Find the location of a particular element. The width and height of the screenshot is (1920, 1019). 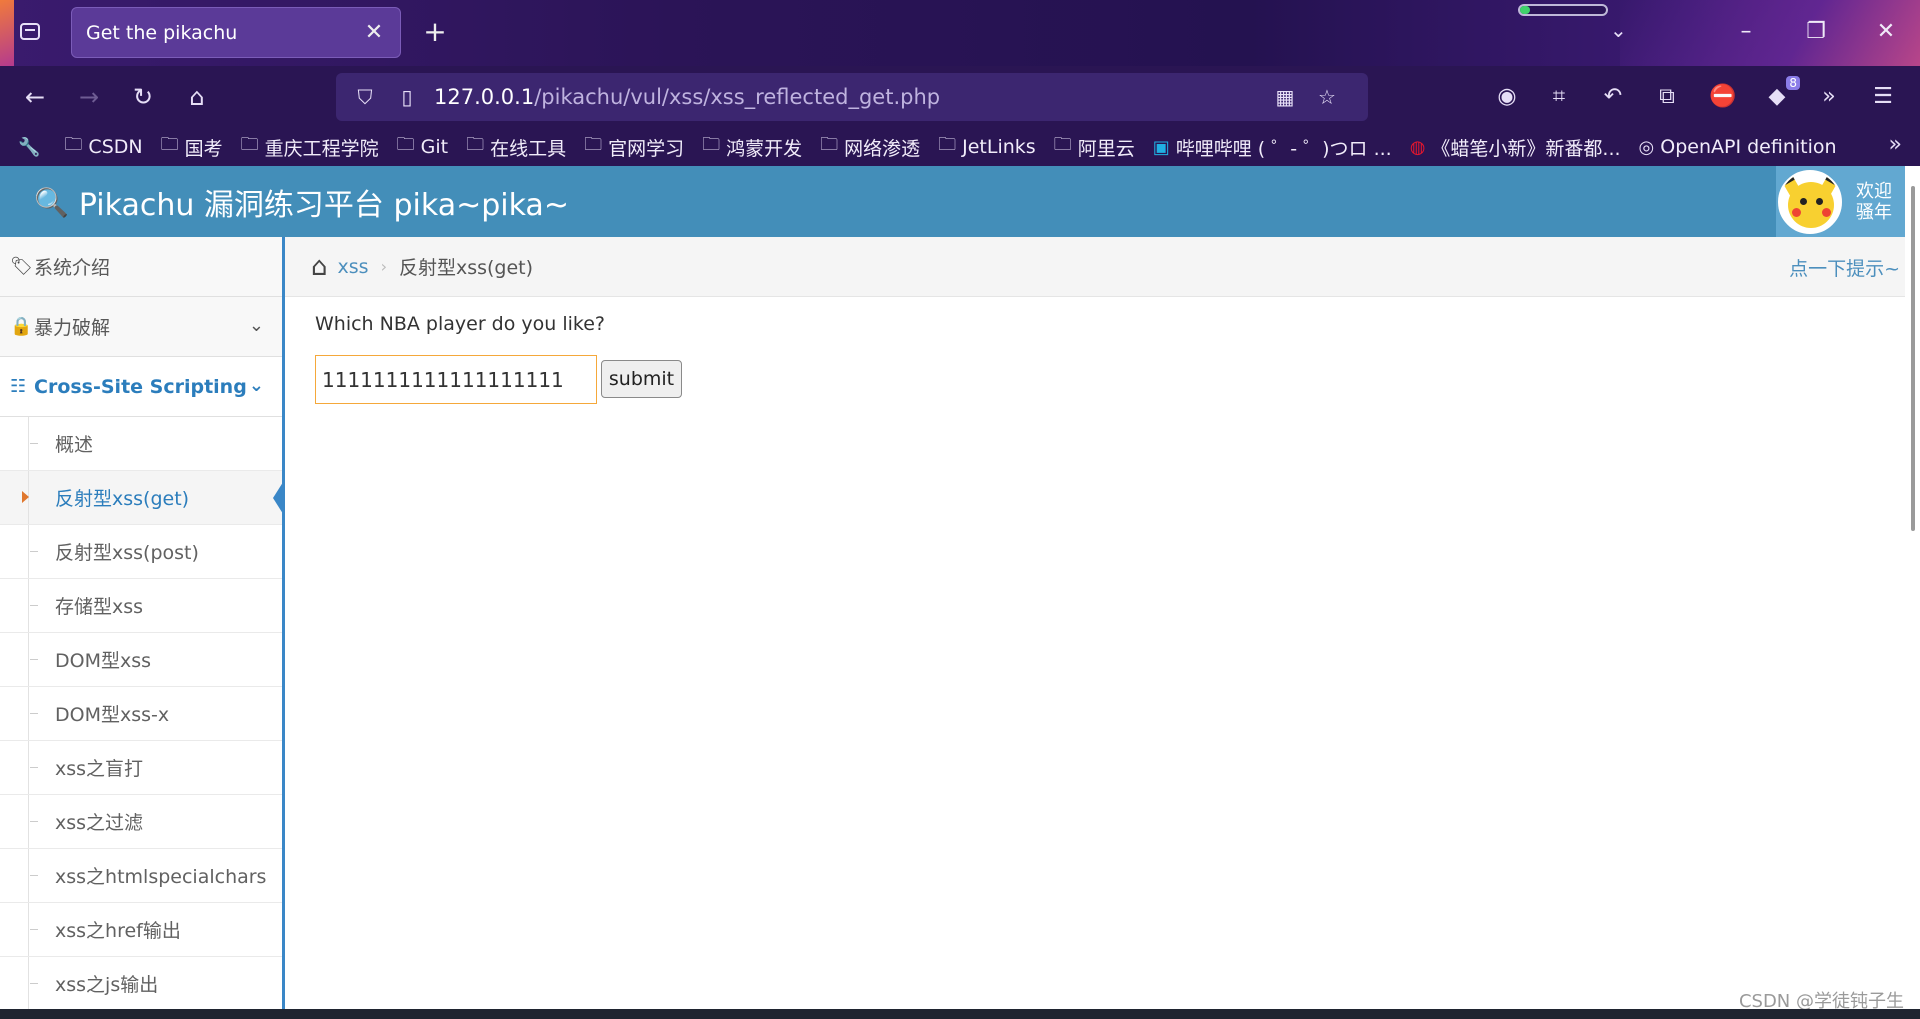

bookmark-online-tools: 🗀 在线工具 is located at coordinates (516, 147).